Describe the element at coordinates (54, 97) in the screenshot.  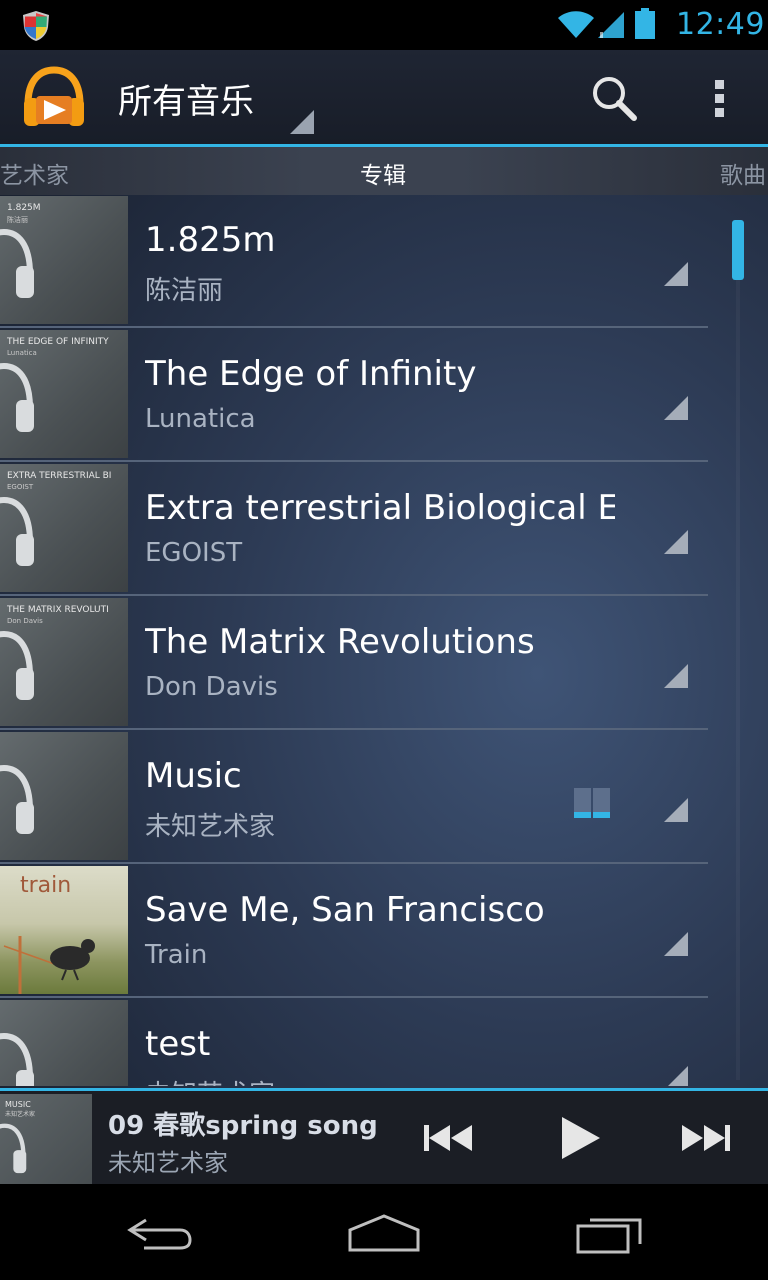
I see `play-music-headphones-icon` at that location.